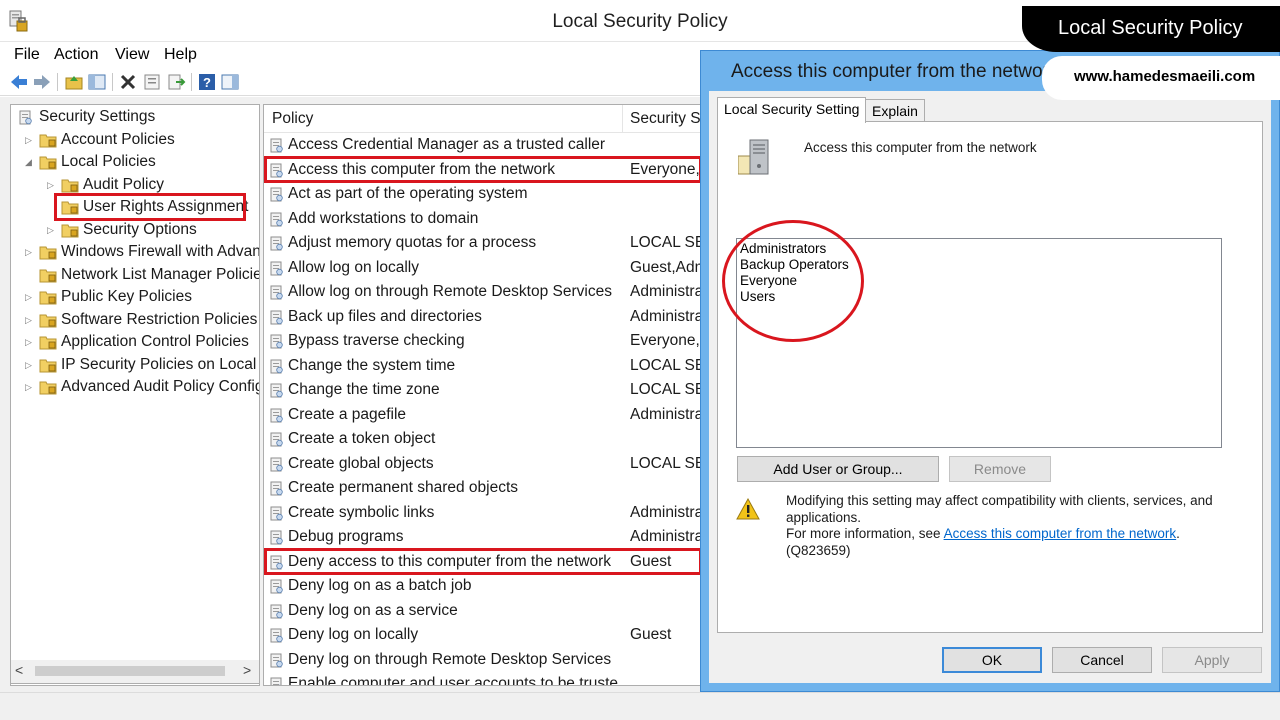  Describe the element at coordinates (160, 274) in the screenshot. I see `tree-item-label: Network List Manager Policie` at that location.